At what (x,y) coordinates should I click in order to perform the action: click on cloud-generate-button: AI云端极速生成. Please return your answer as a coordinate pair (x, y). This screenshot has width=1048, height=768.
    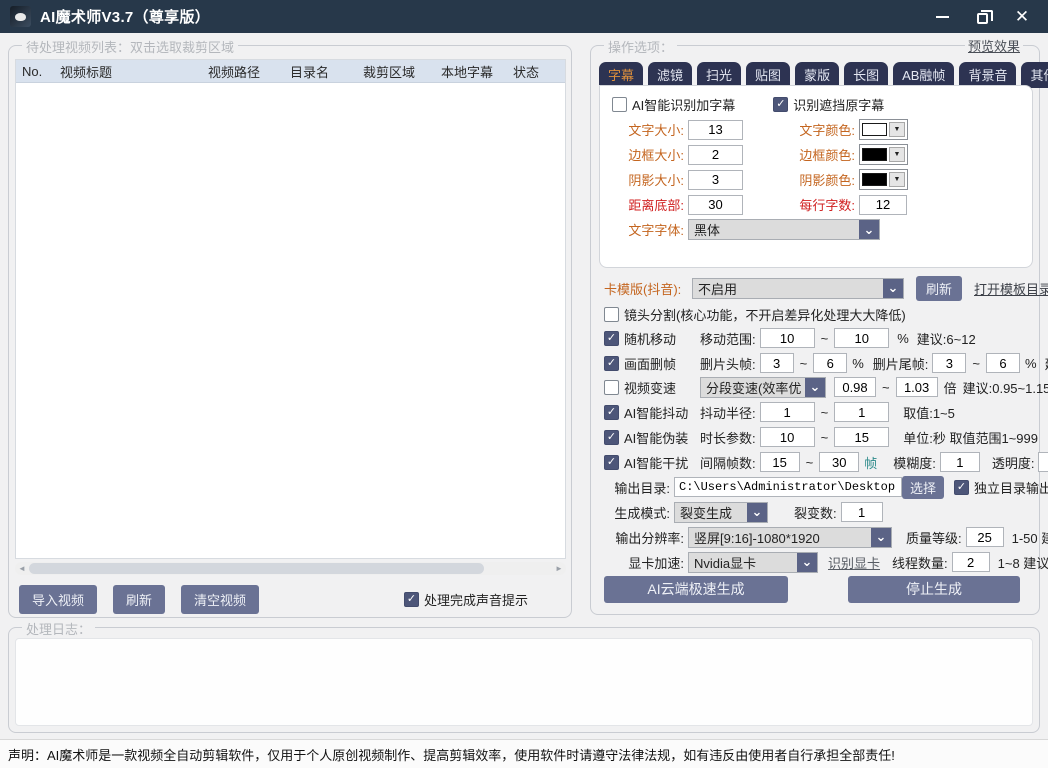
    Looking at the image, I should click on (696, 589).